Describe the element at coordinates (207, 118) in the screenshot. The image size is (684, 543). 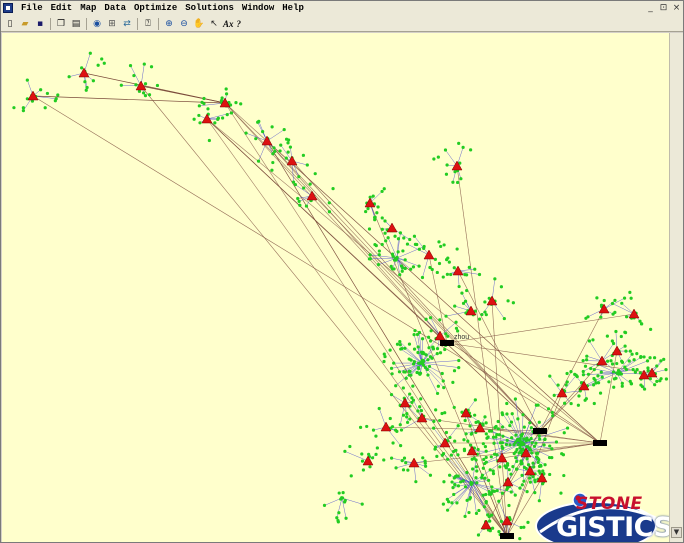
I see `warehouse-marker` at that location.